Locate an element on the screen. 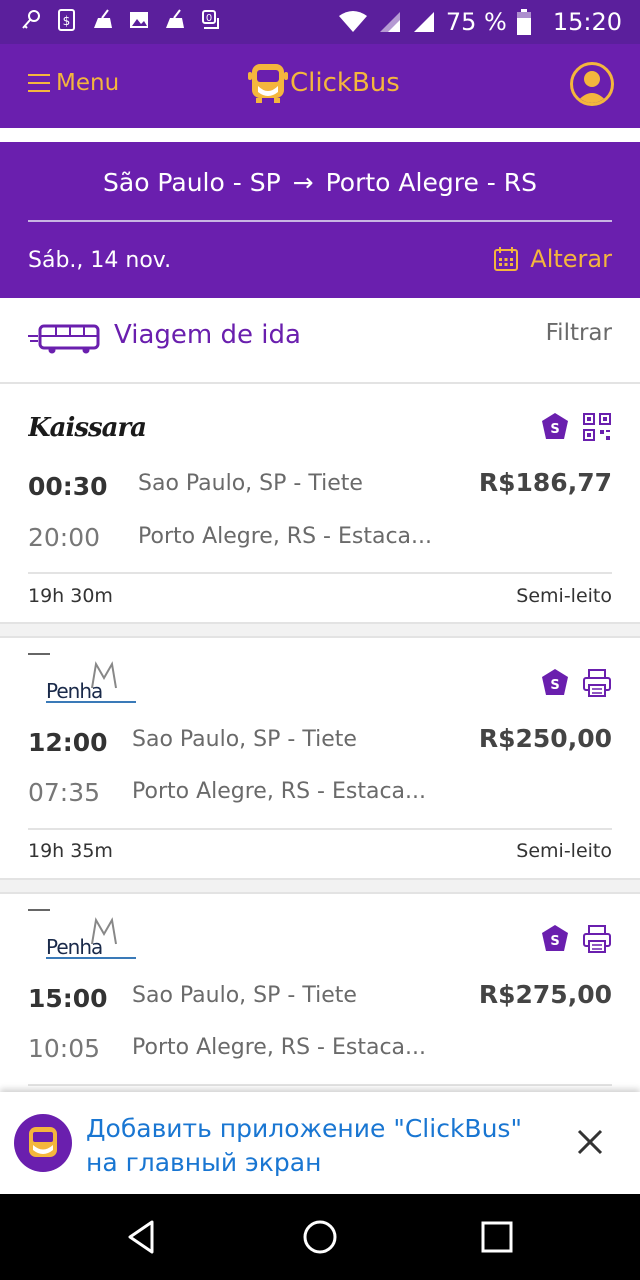 The width and height of the screenshot is (640, 1280). bus-logo-icon is located at coordinates (268, 83).